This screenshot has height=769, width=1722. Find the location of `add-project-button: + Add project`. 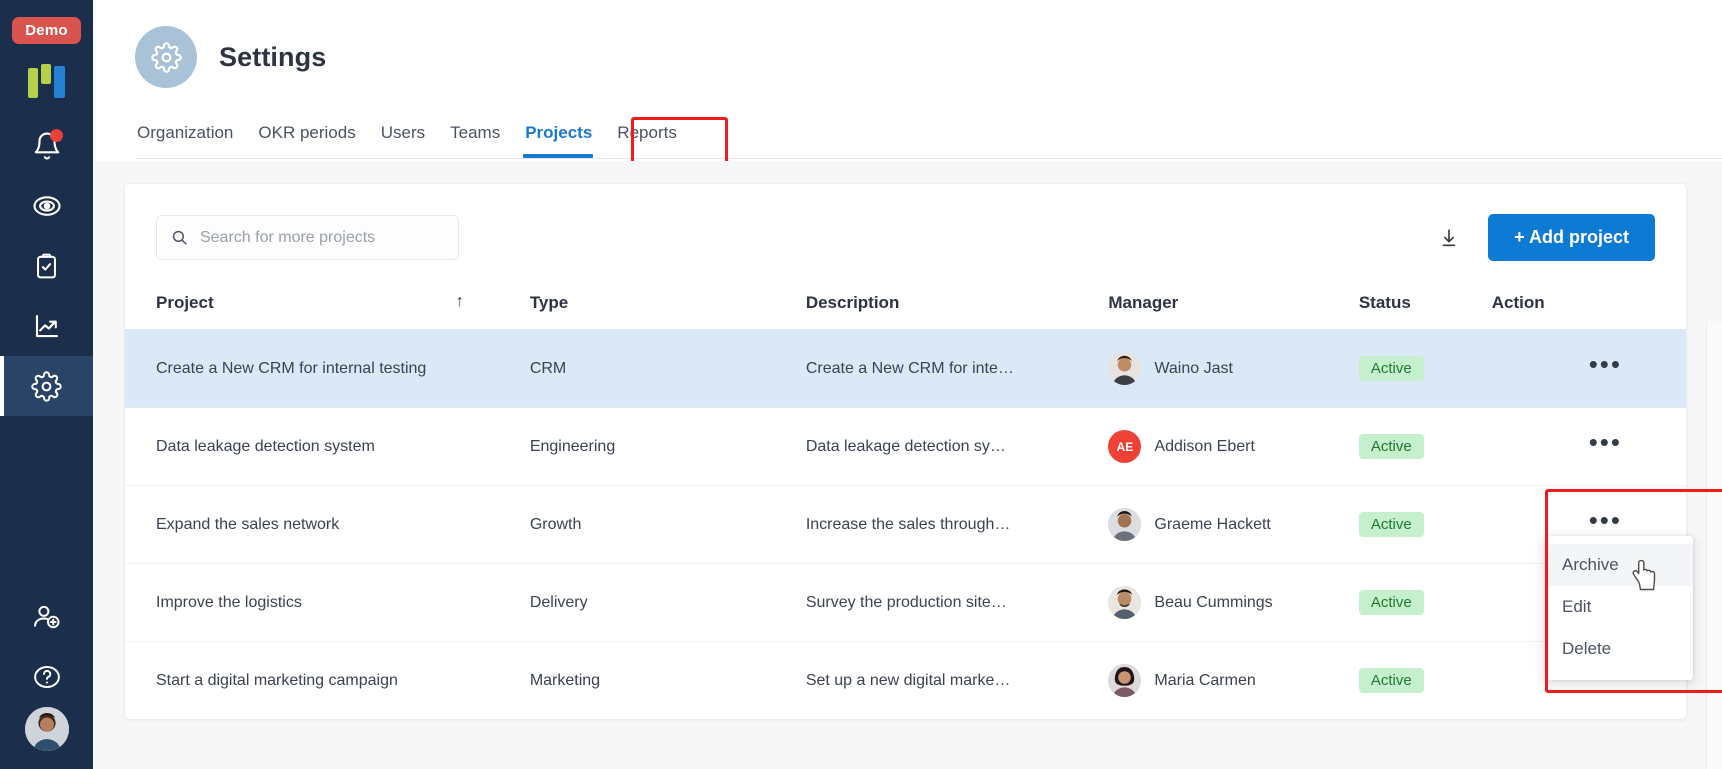

add-project-button: + Add project is located at coordinates (1571, 237).